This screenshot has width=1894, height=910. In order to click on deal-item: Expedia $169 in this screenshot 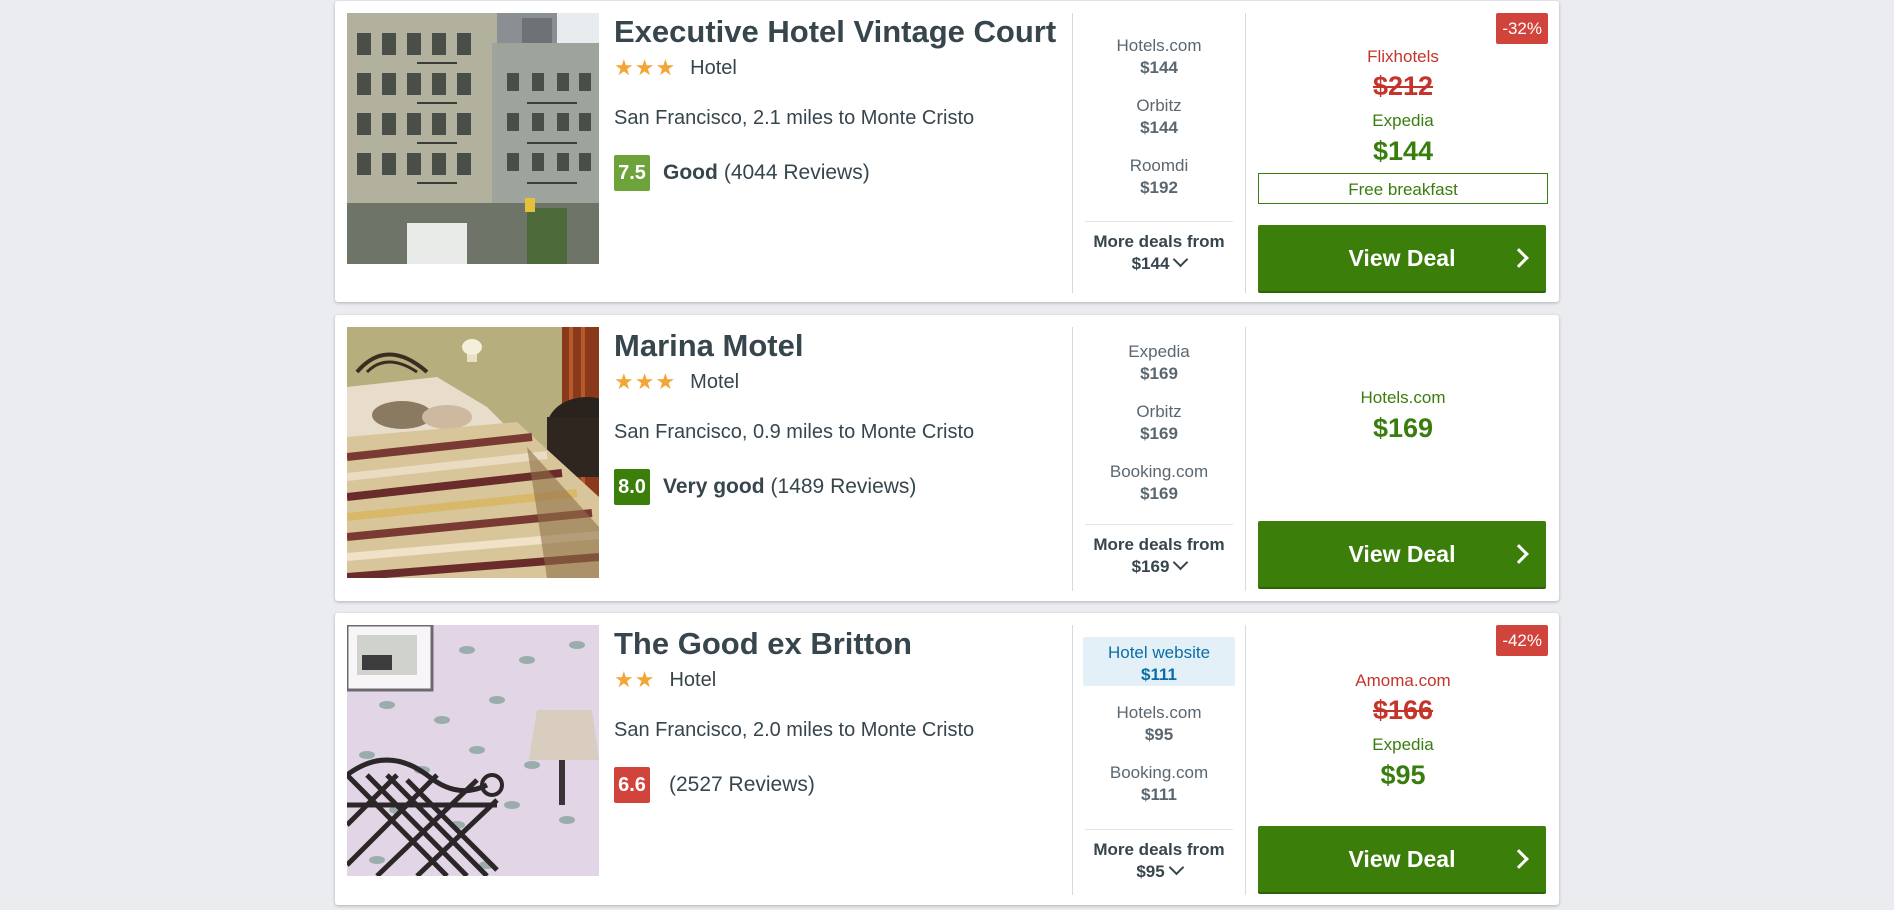, I will do `click(1159, 360)`.